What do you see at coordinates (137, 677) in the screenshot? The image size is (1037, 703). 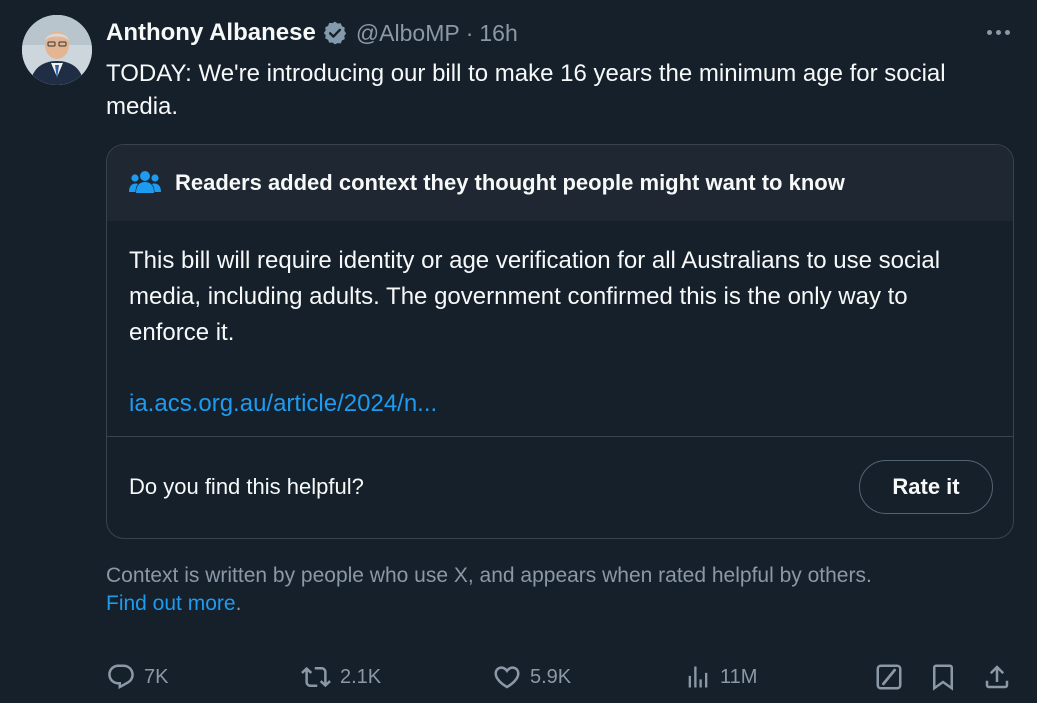 I see `reply-button: 7K` at bounding box center [137, 677].